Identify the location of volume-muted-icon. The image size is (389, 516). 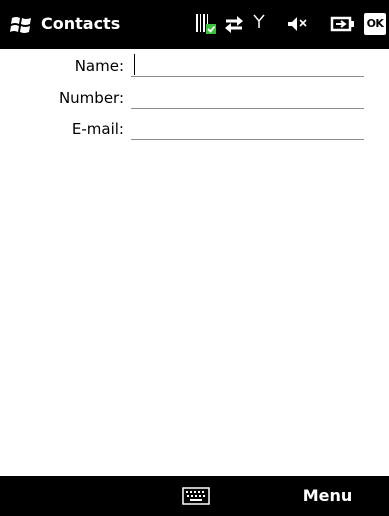
(297, 24).